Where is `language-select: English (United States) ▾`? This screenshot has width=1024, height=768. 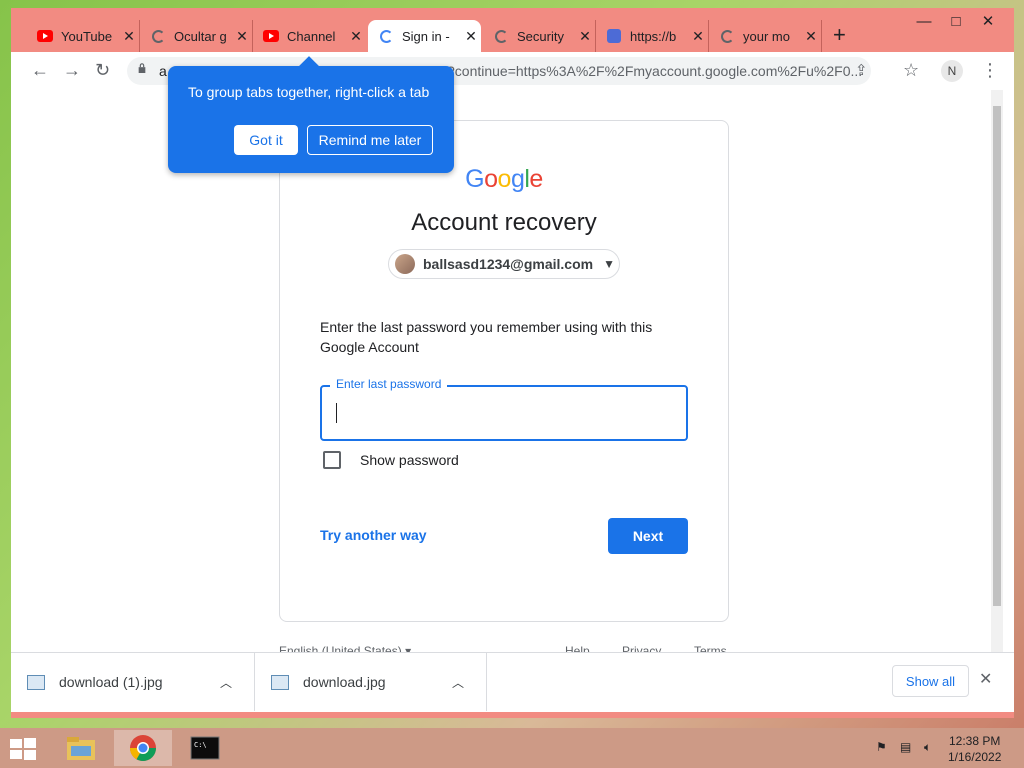
language-select: English (United States) ▾ is located at coordinates (345, 648).